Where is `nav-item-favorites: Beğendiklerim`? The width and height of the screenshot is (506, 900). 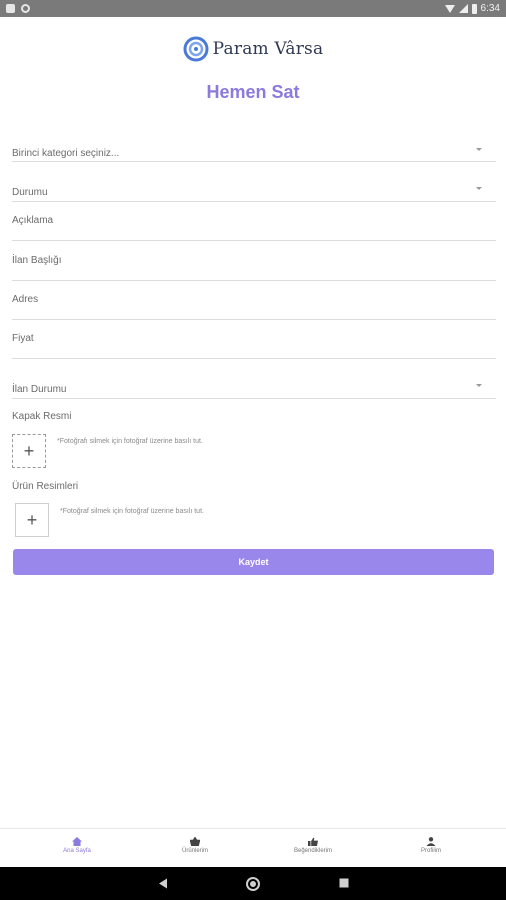
nav-item-favorites: Beğendiklerim is located at coordinates (313, 845).